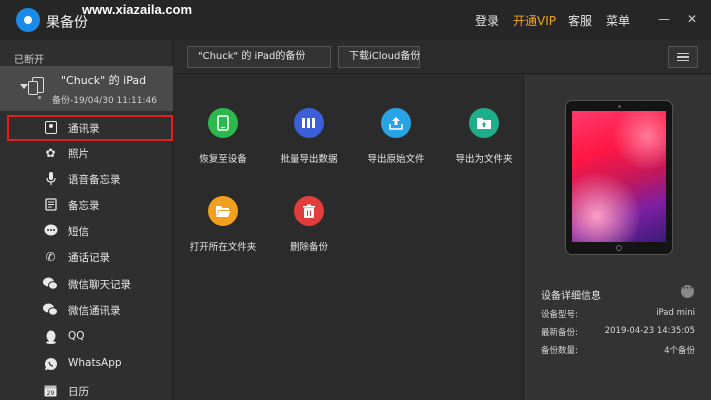 The image size is (711, 400). What do you see at coordinates (664, 19) in the screenshot?
I see `minimize-button: —` at bounding box center [664, 19].